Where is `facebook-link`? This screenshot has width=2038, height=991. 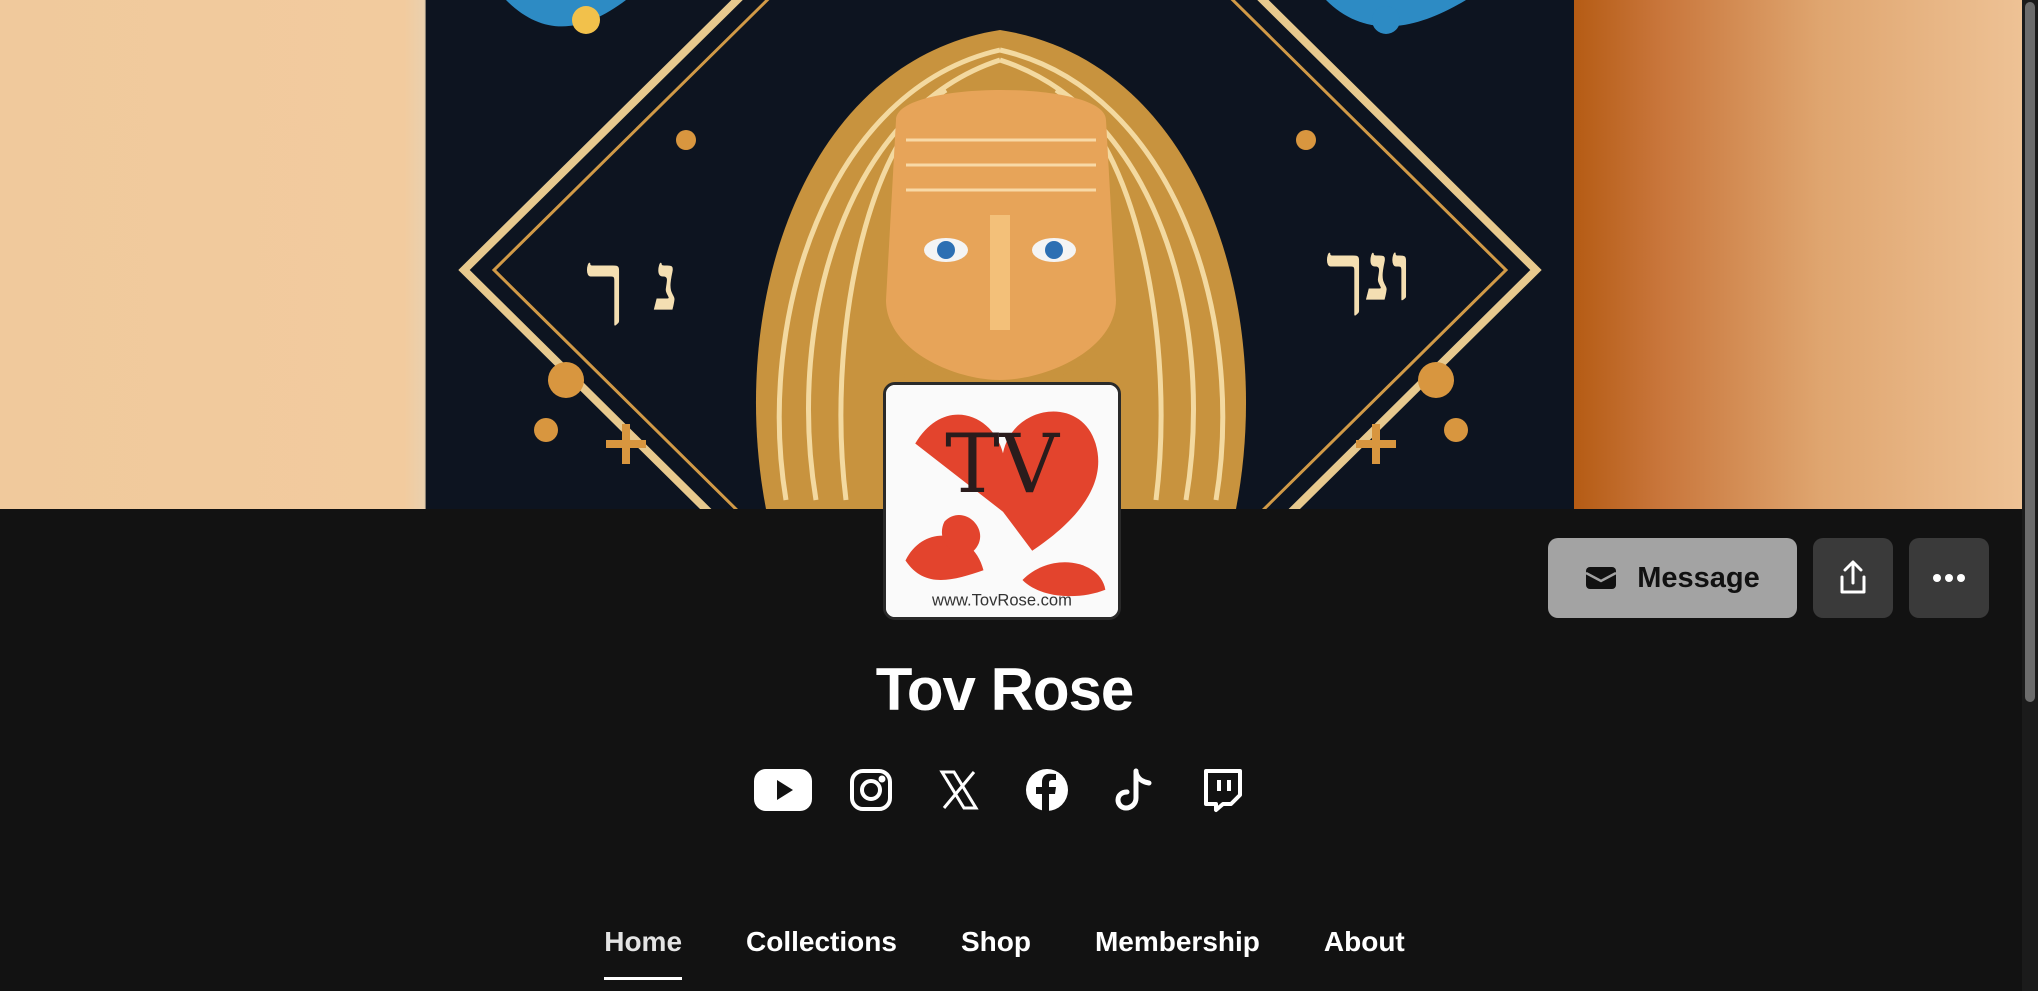 facebook-link is located at coordinates (1047, 790).